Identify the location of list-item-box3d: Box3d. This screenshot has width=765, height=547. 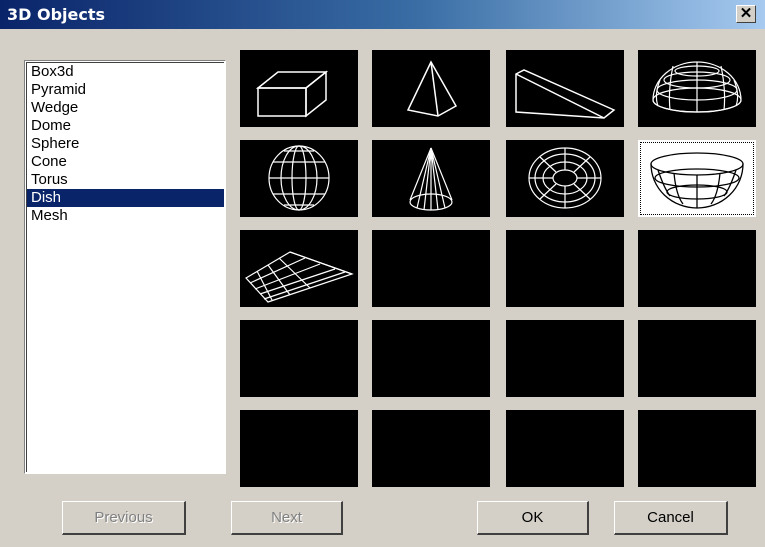
(125, 72).